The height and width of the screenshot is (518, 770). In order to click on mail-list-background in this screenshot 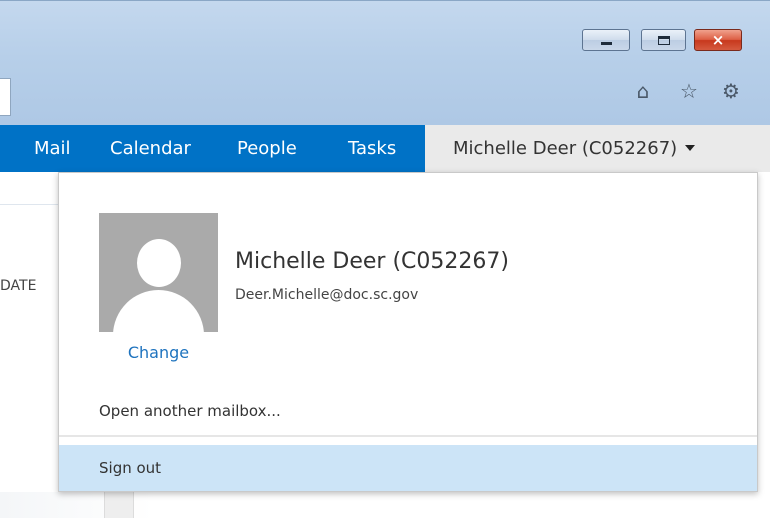, I will do `click(30, 345)`.